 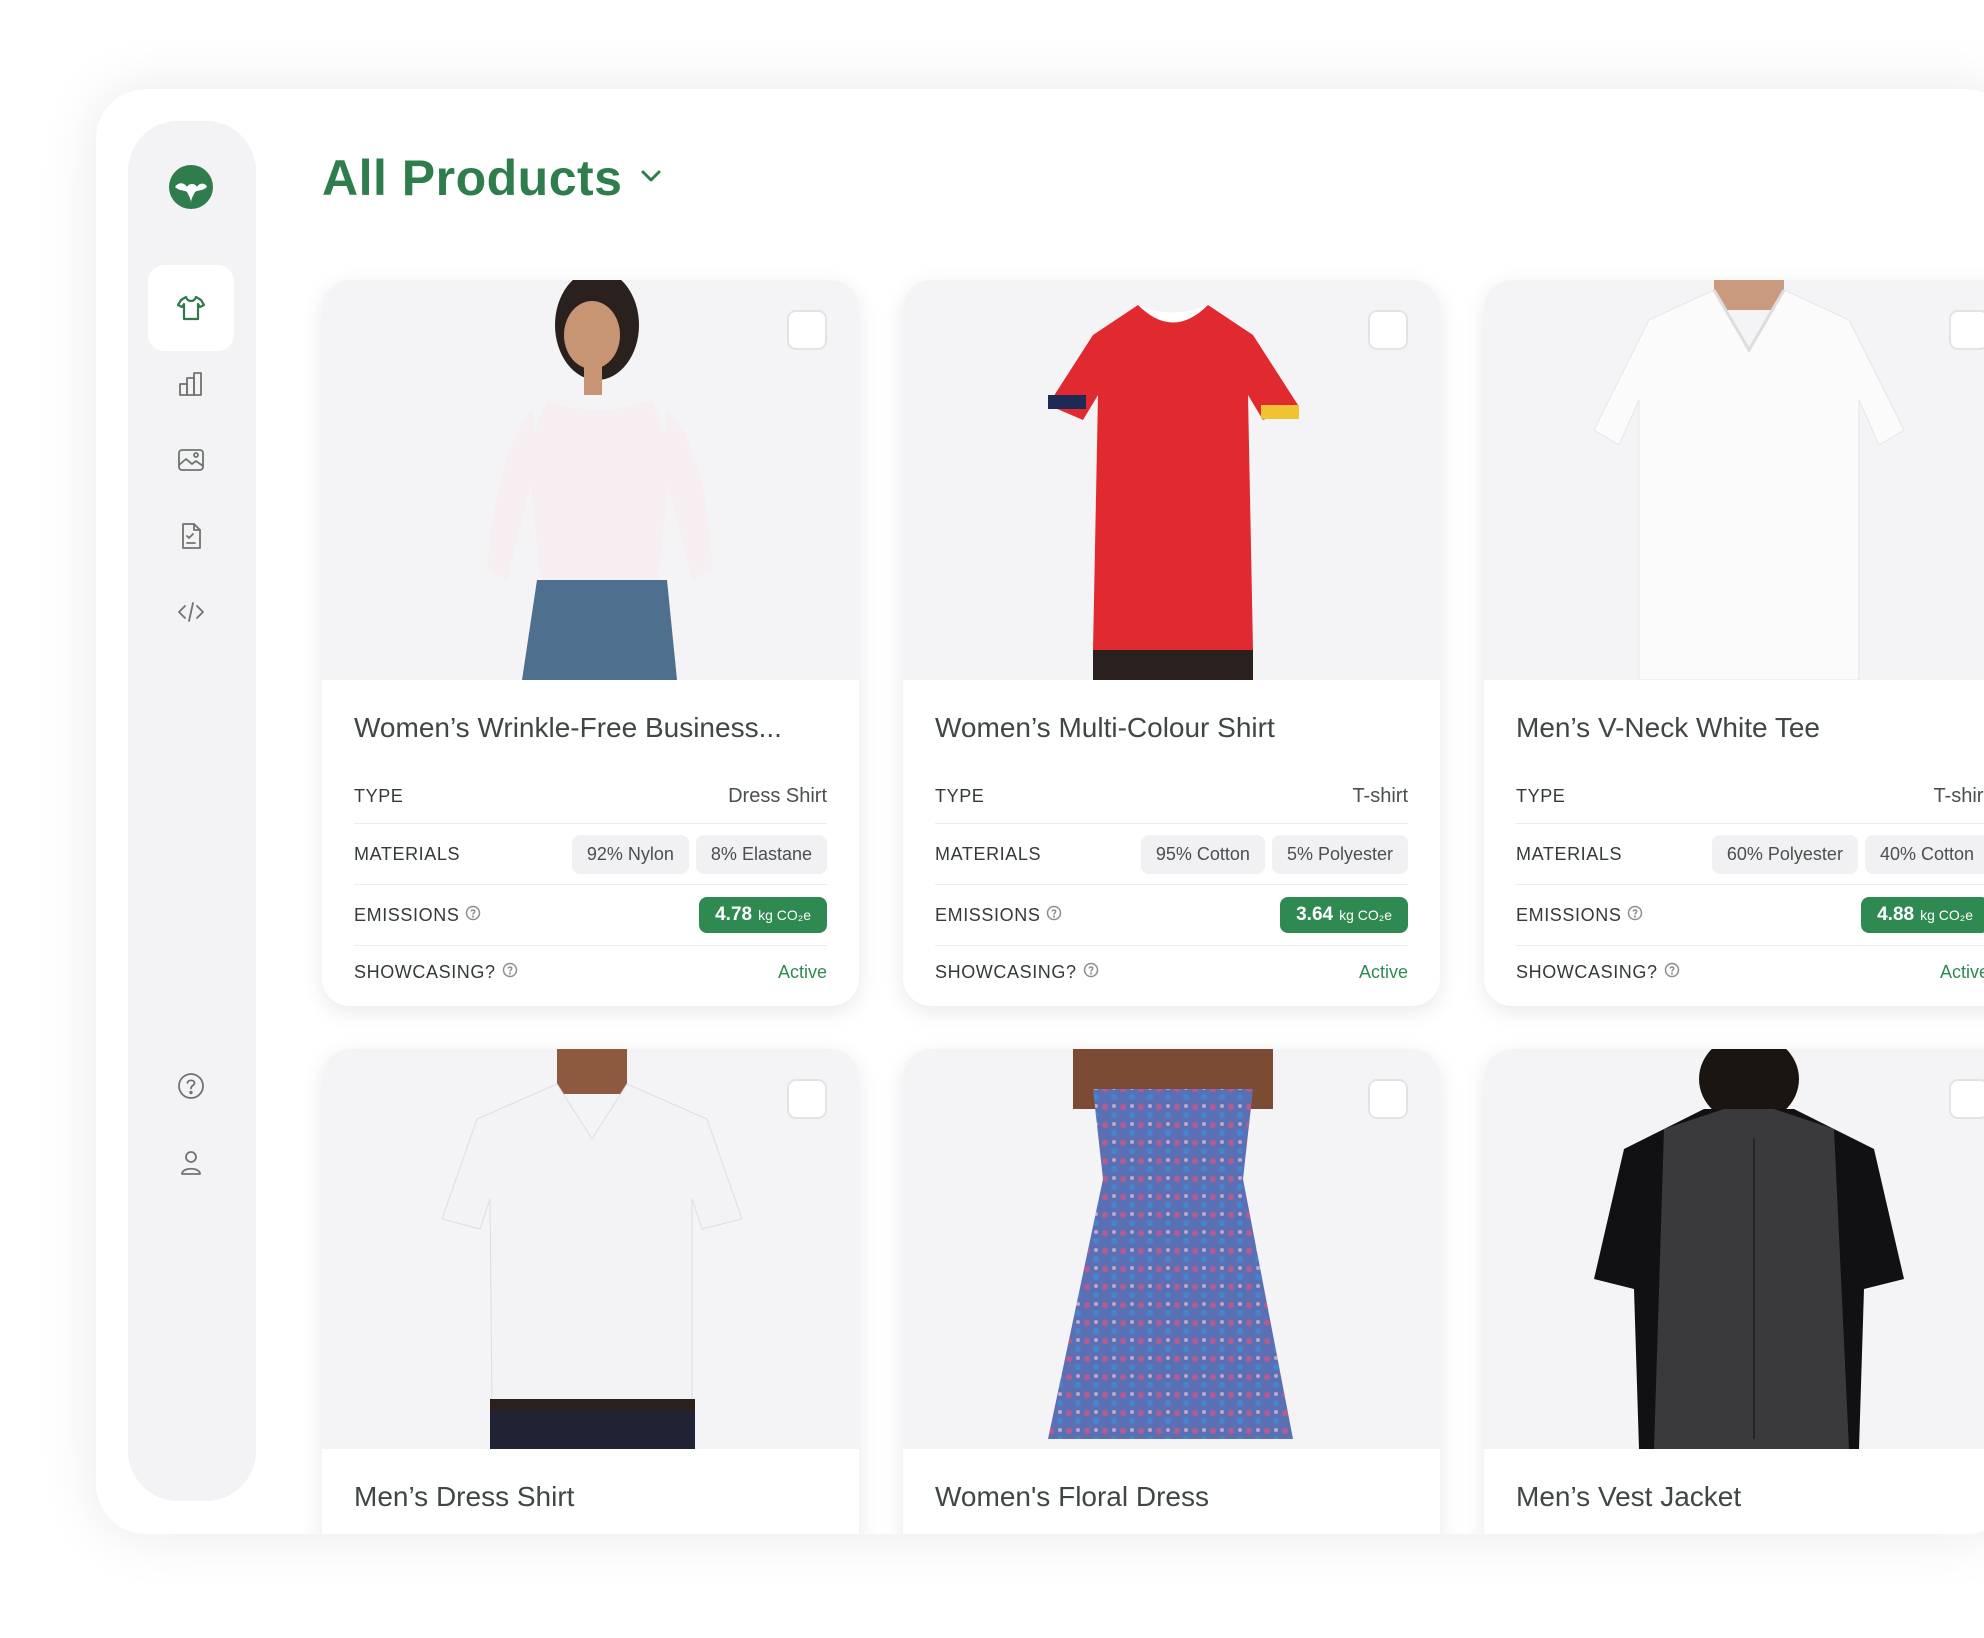 I want to click on emissions-value: 4.88, so click(x=1896, y=914).